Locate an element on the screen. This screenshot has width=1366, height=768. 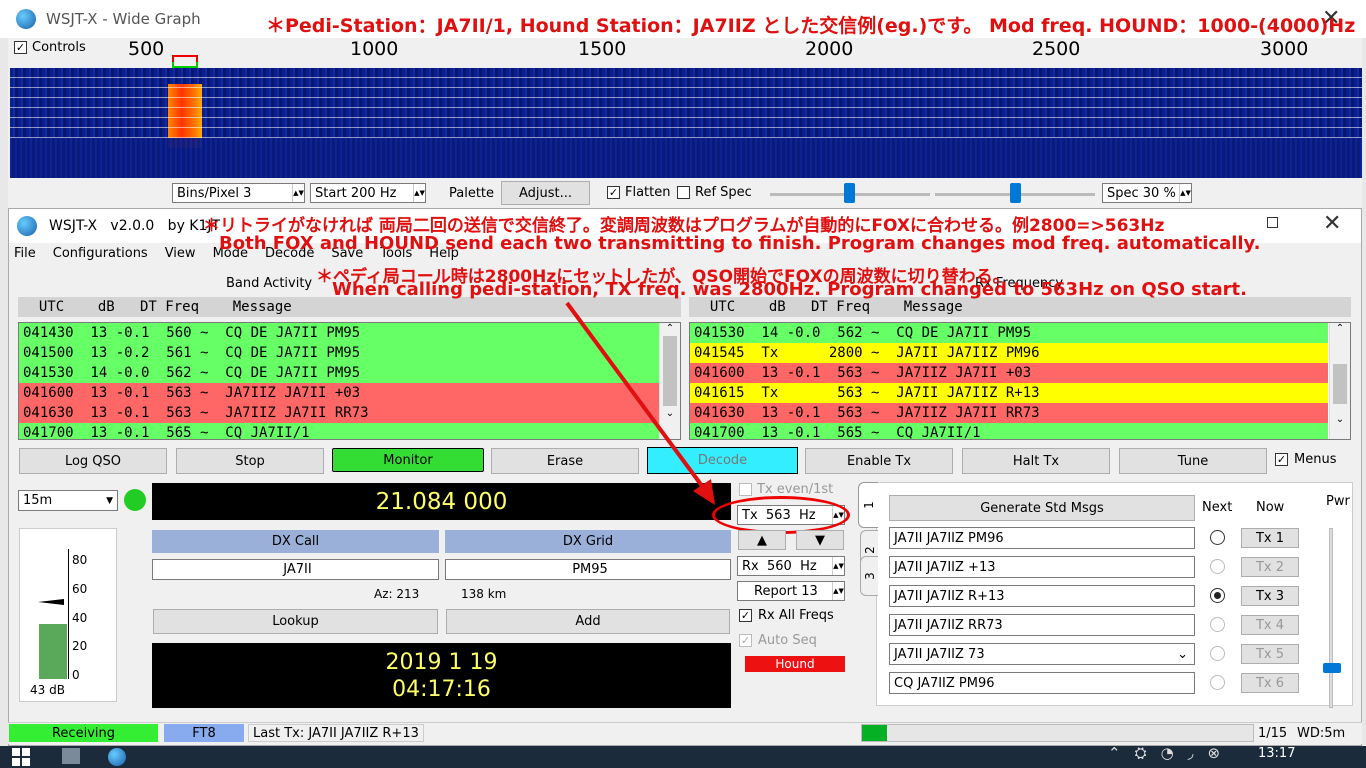
add-button: Add is located at coordinates (588, 621).